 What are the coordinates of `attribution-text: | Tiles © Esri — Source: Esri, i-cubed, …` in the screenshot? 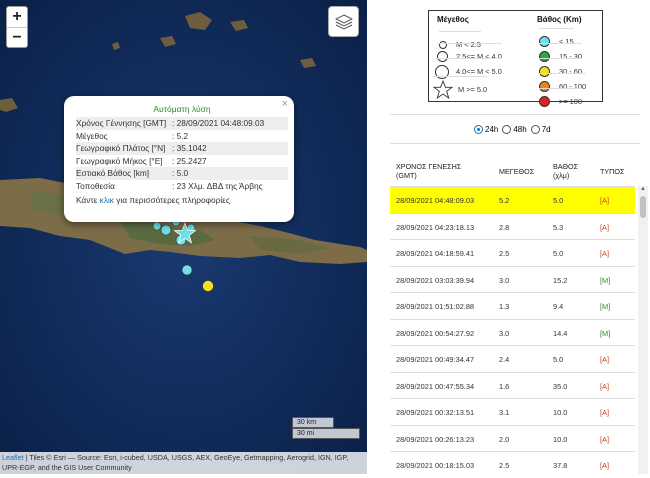 It's located at (175, 462).